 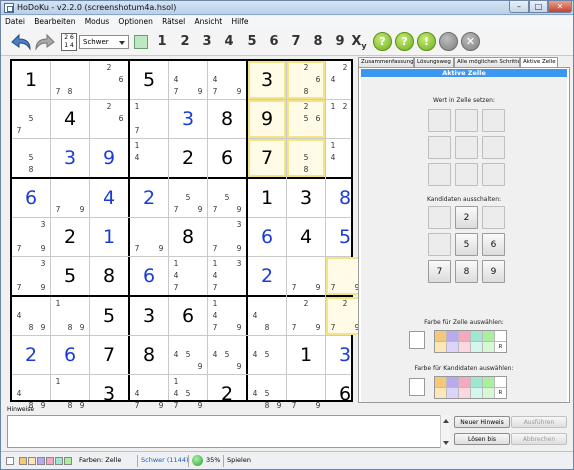 I want to click on tab-solution-path: Lösungsweg, so click(x=434, y=62).